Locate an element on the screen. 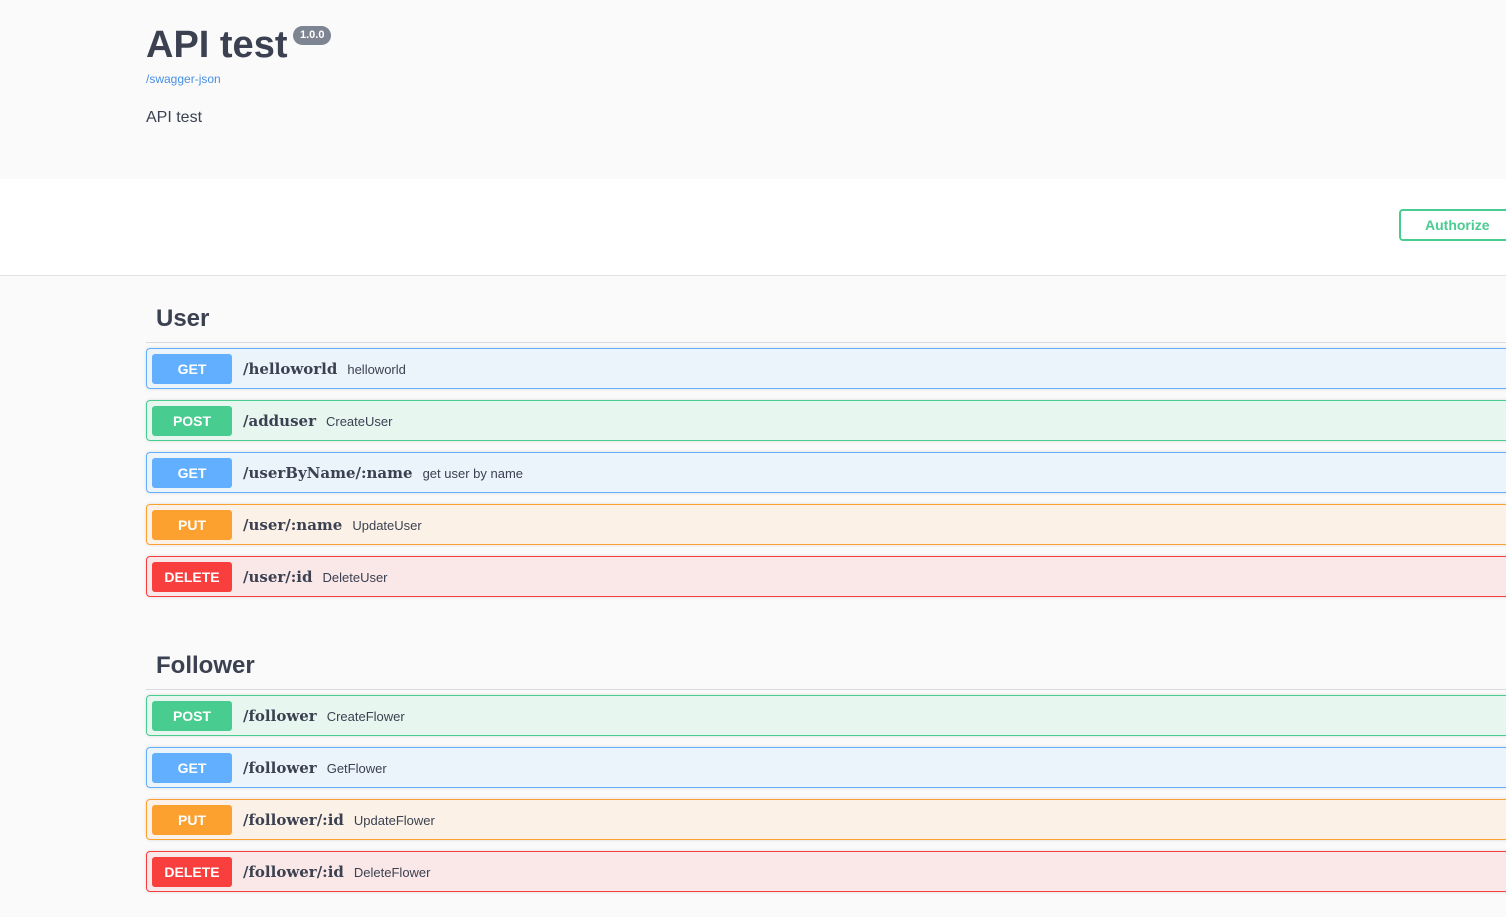 The height and width of the screenshot is (917, 1506). authorize-button: Authorize is located at coordinates (1452, 225).